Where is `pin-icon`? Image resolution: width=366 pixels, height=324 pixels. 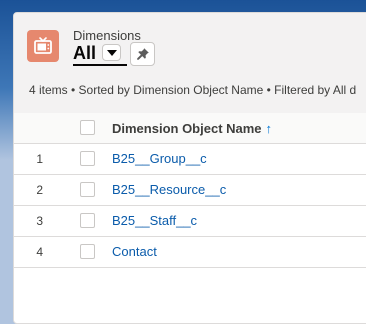
pin-icon is located at coordinates (143, 54).